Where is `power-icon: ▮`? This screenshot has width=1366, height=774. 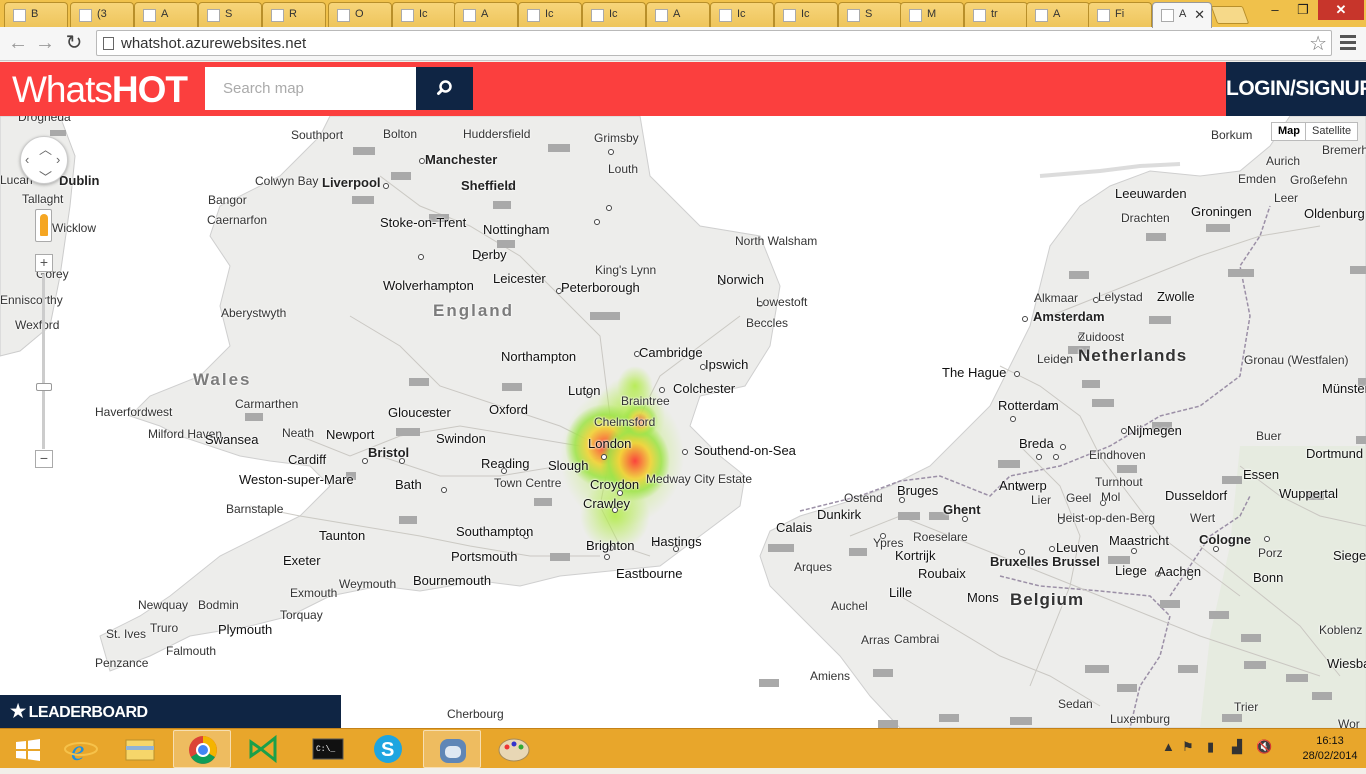 power-icon: ▮ is located at coordinates (1210, 747).